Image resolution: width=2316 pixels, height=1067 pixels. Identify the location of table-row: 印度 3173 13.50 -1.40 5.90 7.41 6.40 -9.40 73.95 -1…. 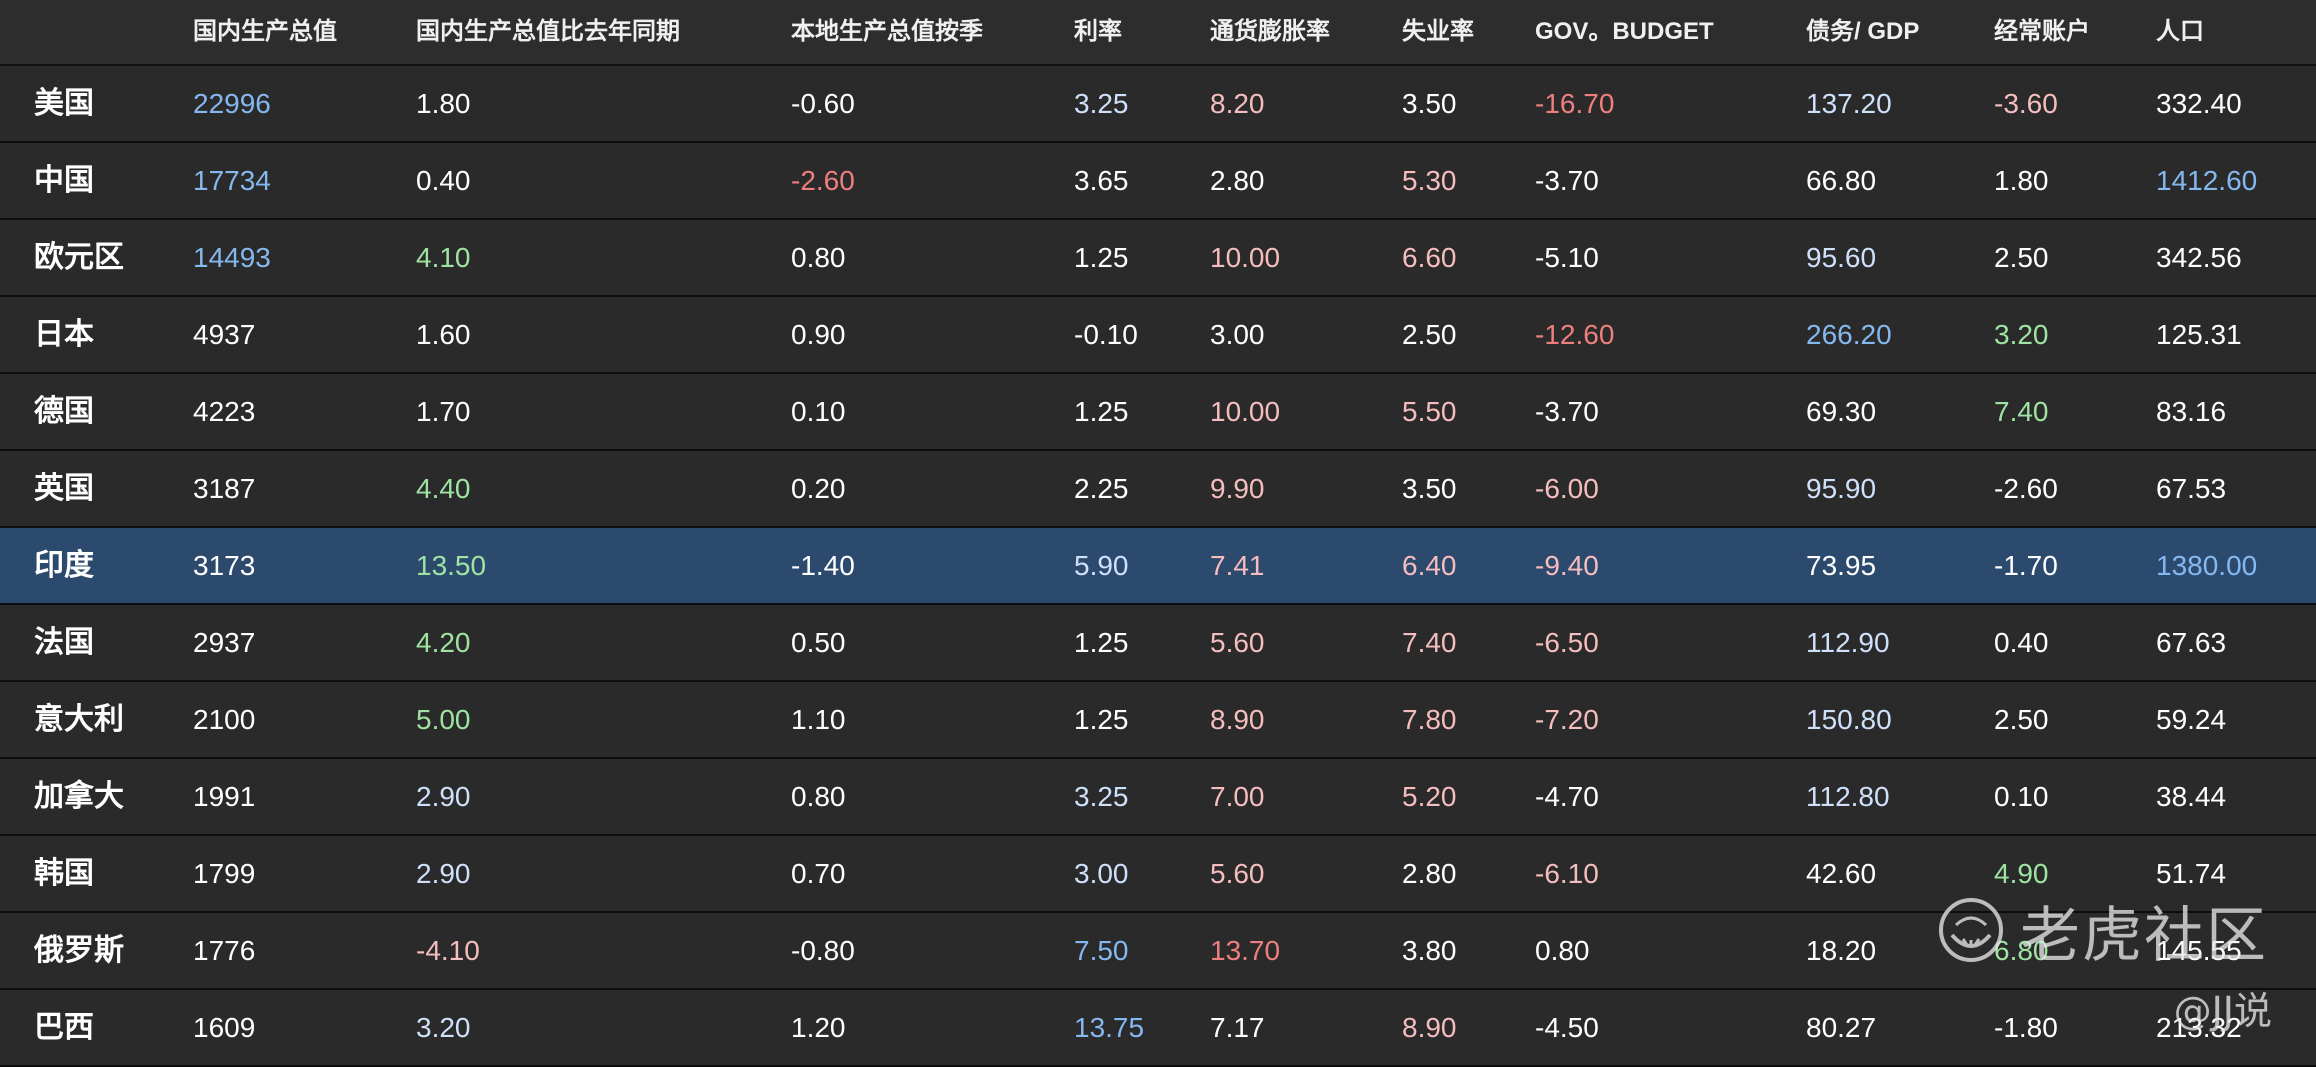
(1158, 566).